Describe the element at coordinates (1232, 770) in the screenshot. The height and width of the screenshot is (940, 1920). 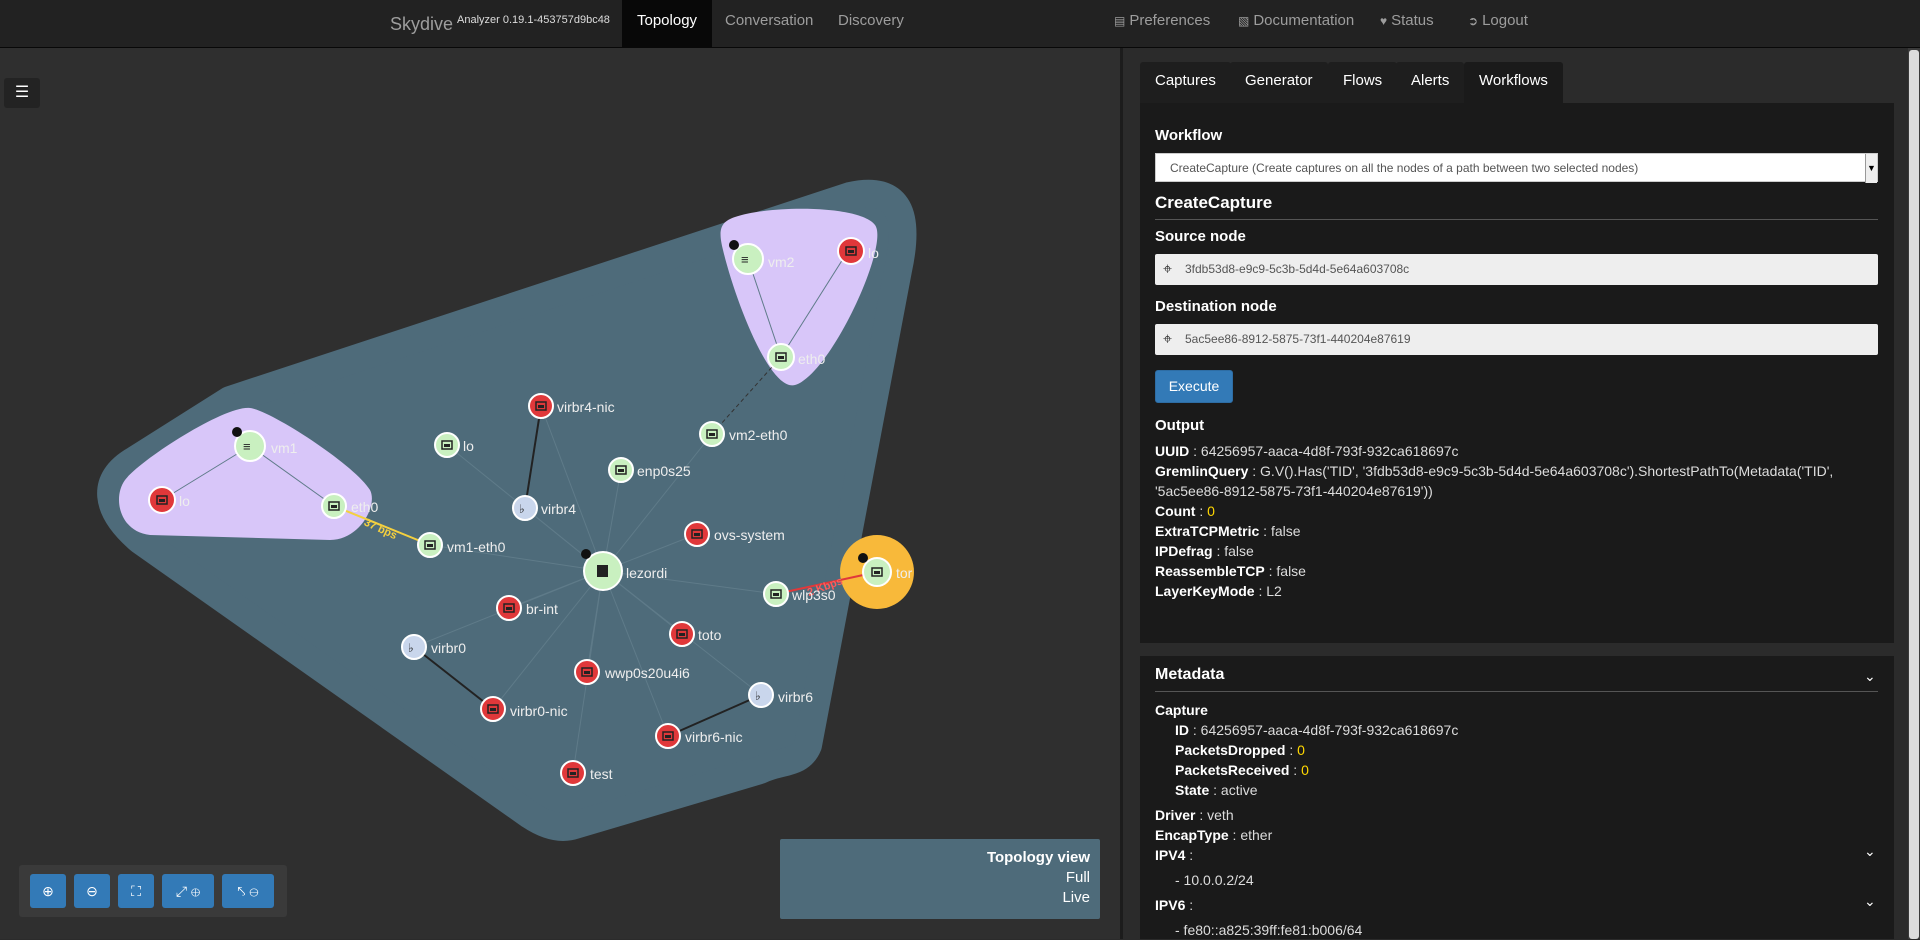
I see `meta-received-key: PacketsReceived` at that location.